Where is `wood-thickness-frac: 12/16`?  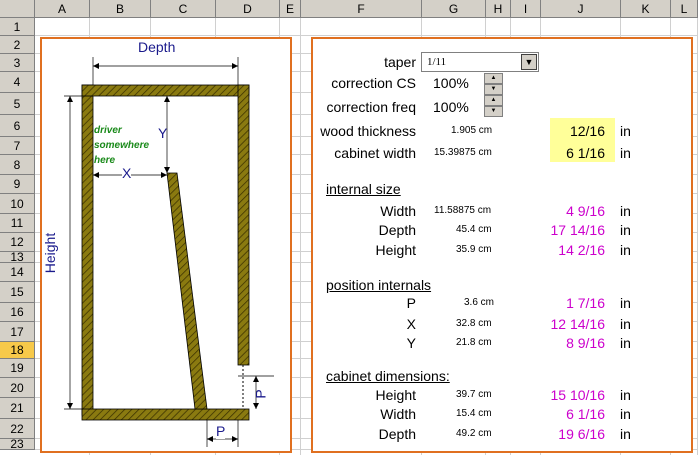 wood-thickness-frac: 12/16 is located at coordinates (587, 131).